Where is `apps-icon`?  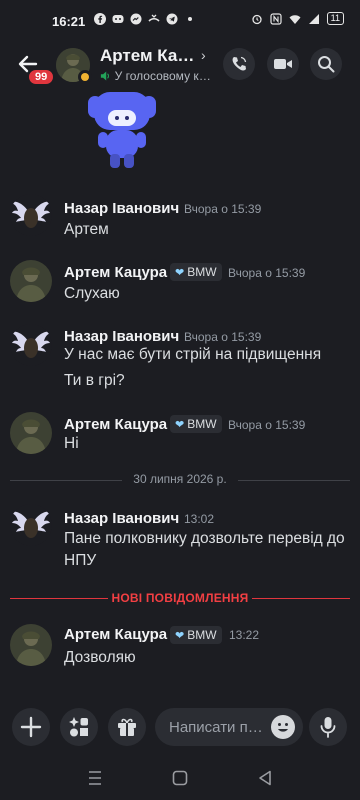
apps-icon is located at coordinates (78, 727).